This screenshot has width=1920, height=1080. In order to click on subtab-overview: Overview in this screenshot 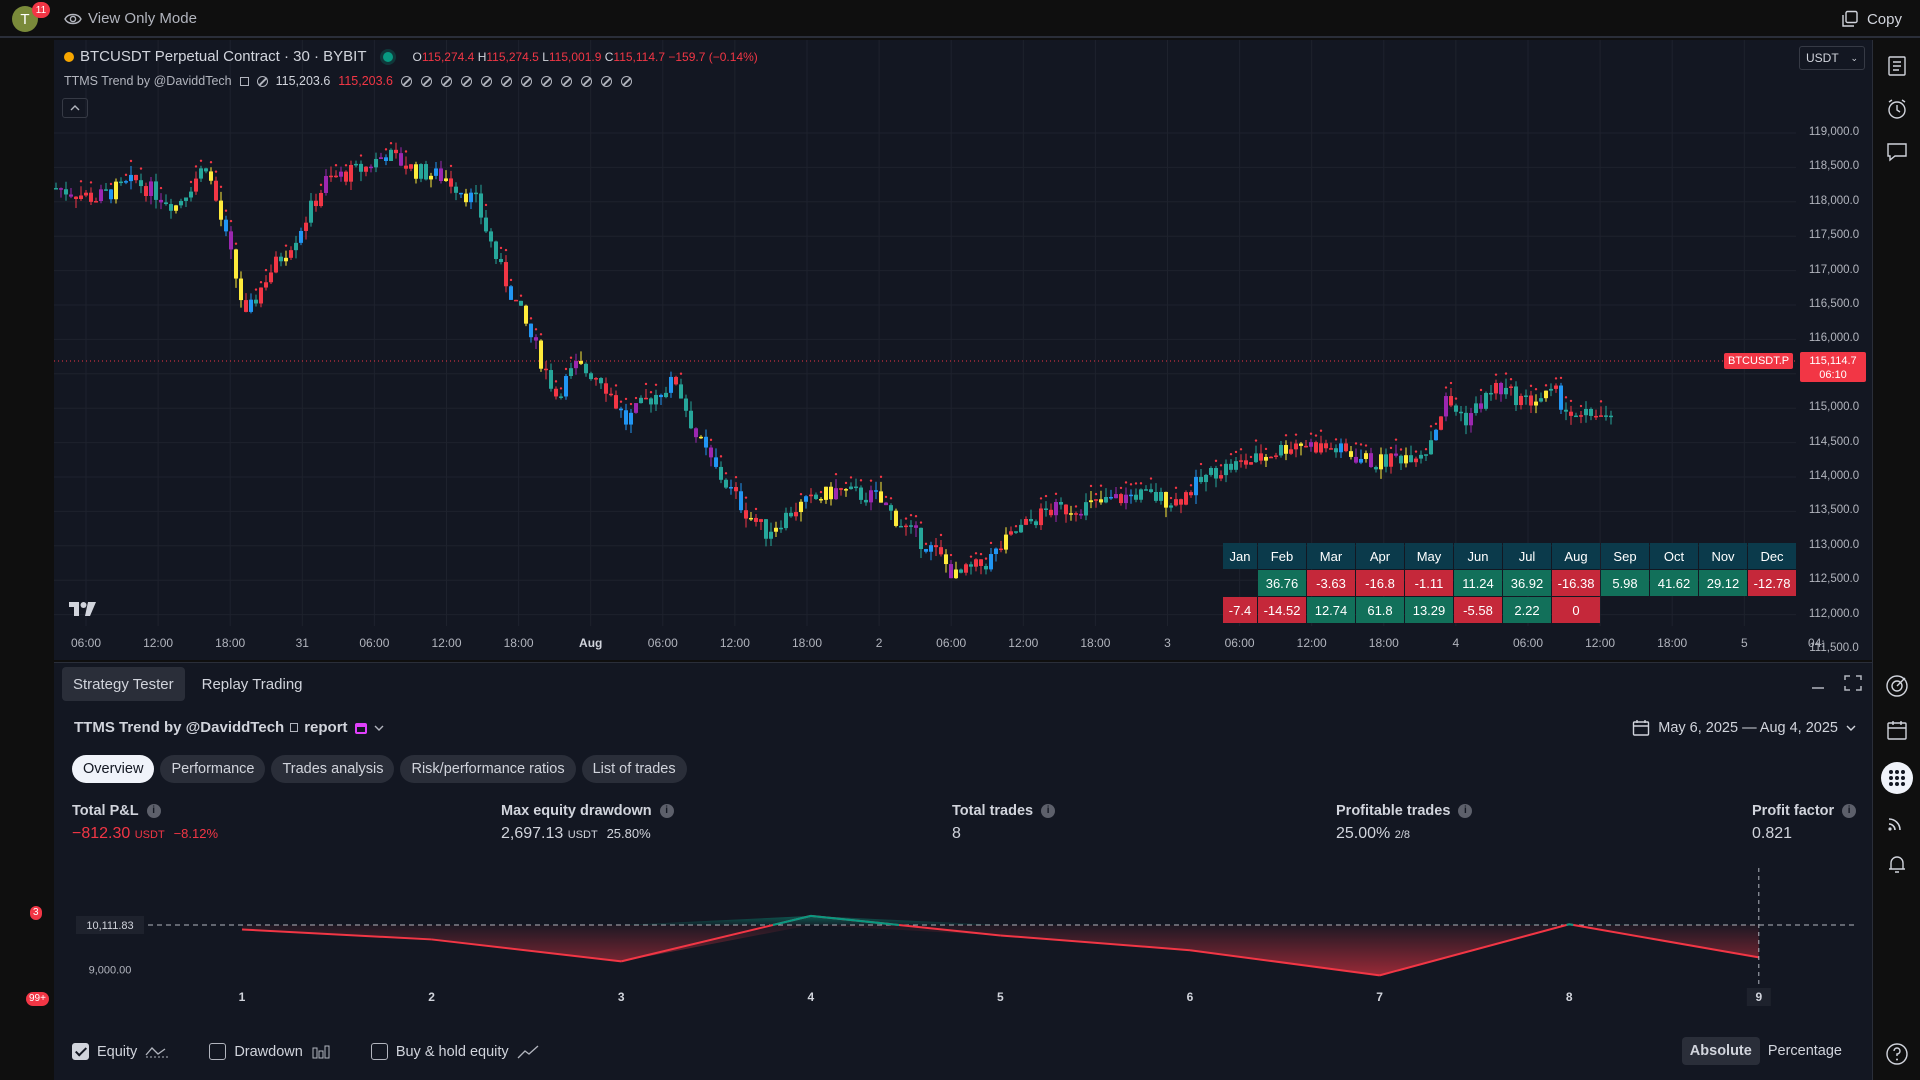, I will do `click(113, 769)`.